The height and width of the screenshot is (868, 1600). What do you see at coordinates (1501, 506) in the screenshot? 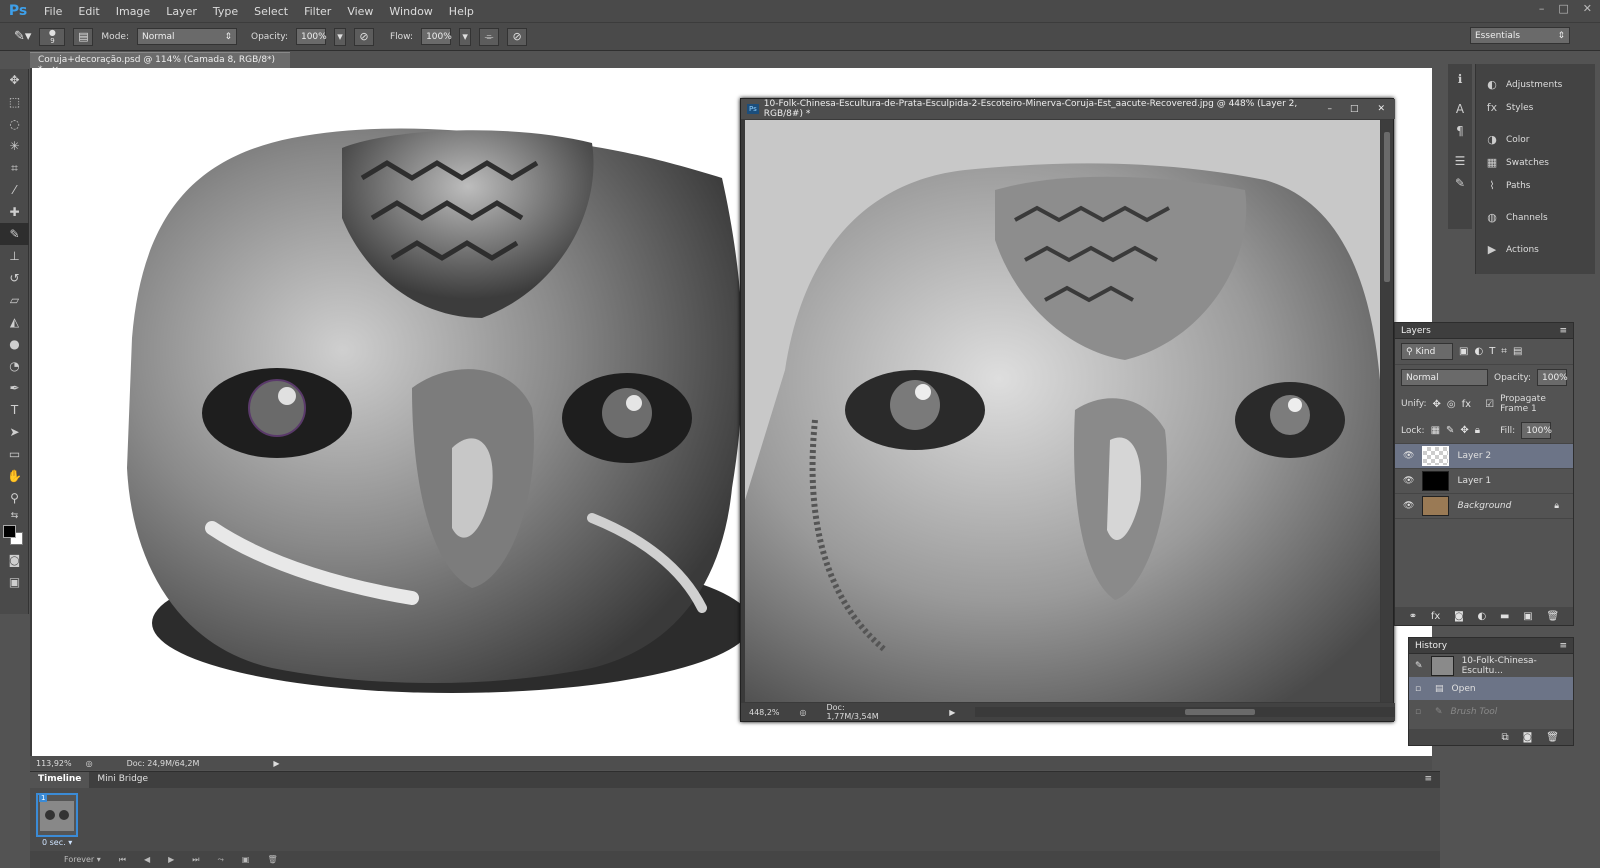
I see `layer-name: Background` at bounding box center [1501, 506].